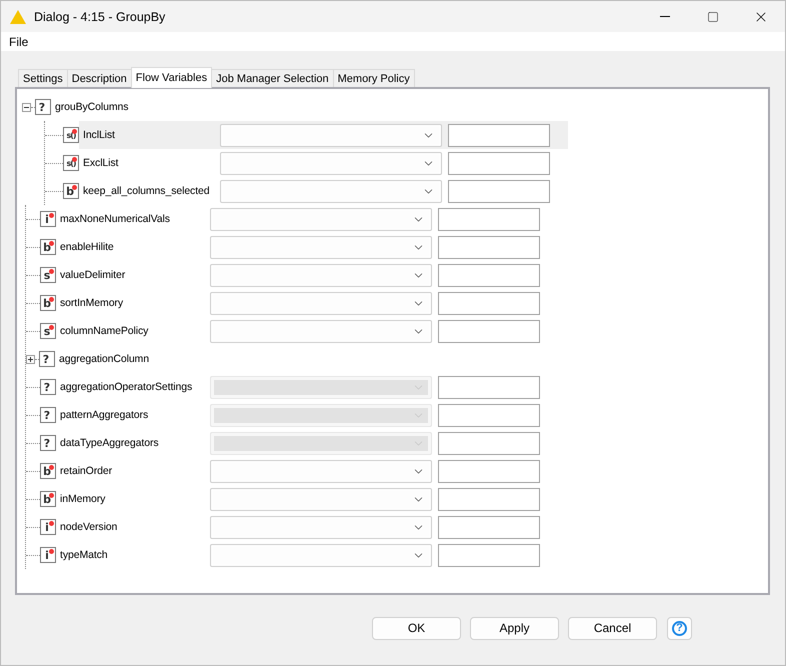  I want to click on tree-row: typeMatch, so click(298, 555).